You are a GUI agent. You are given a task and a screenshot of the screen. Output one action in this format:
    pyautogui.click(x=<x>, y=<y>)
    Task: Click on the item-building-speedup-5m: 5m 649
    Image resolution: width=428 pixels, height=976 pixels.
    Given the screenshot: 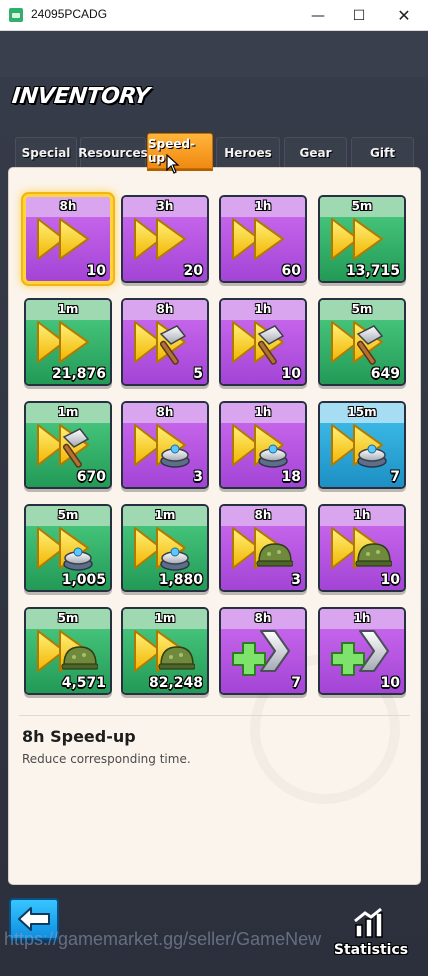 What is the action you would take?
    pyautogui.click(x=362, y=342)
    